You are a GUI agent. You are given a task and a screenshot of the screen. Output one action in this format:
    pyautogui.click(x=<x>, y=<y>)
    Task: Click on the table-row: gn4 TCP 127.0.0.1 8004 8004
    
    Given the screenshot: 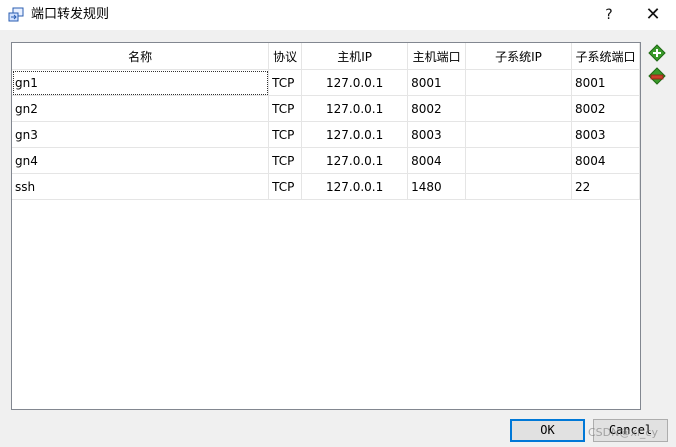 What is the action you would take?
    pyautogui.click(x=326, y=160)
    